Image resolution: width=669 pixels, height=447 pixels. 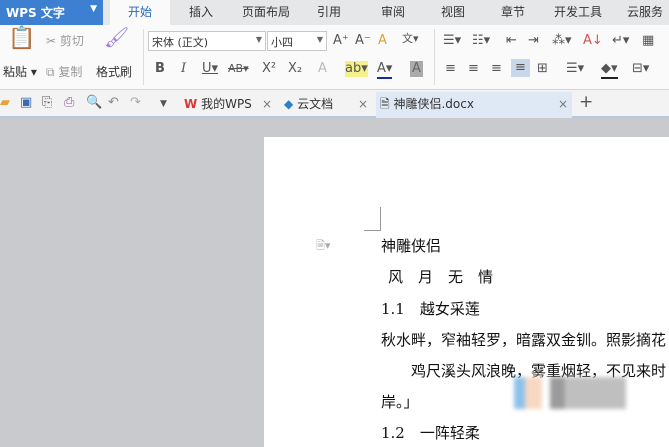 What do you see at coordinates (542, 69) in the screenshot?
I see `distribute-icon: ⊞` at bounding box center [542, 69].